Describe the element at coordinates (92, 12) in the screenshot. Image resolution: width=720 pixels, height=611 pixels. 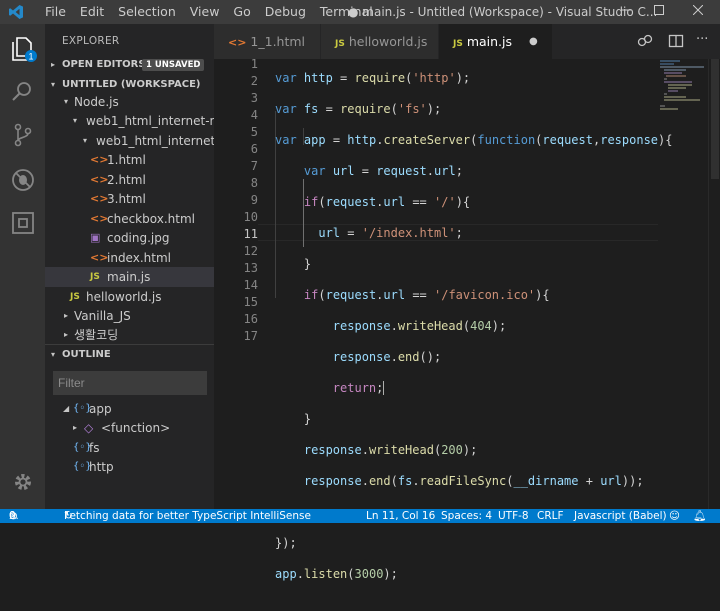
I see `menu-edit: Edit` at that location.